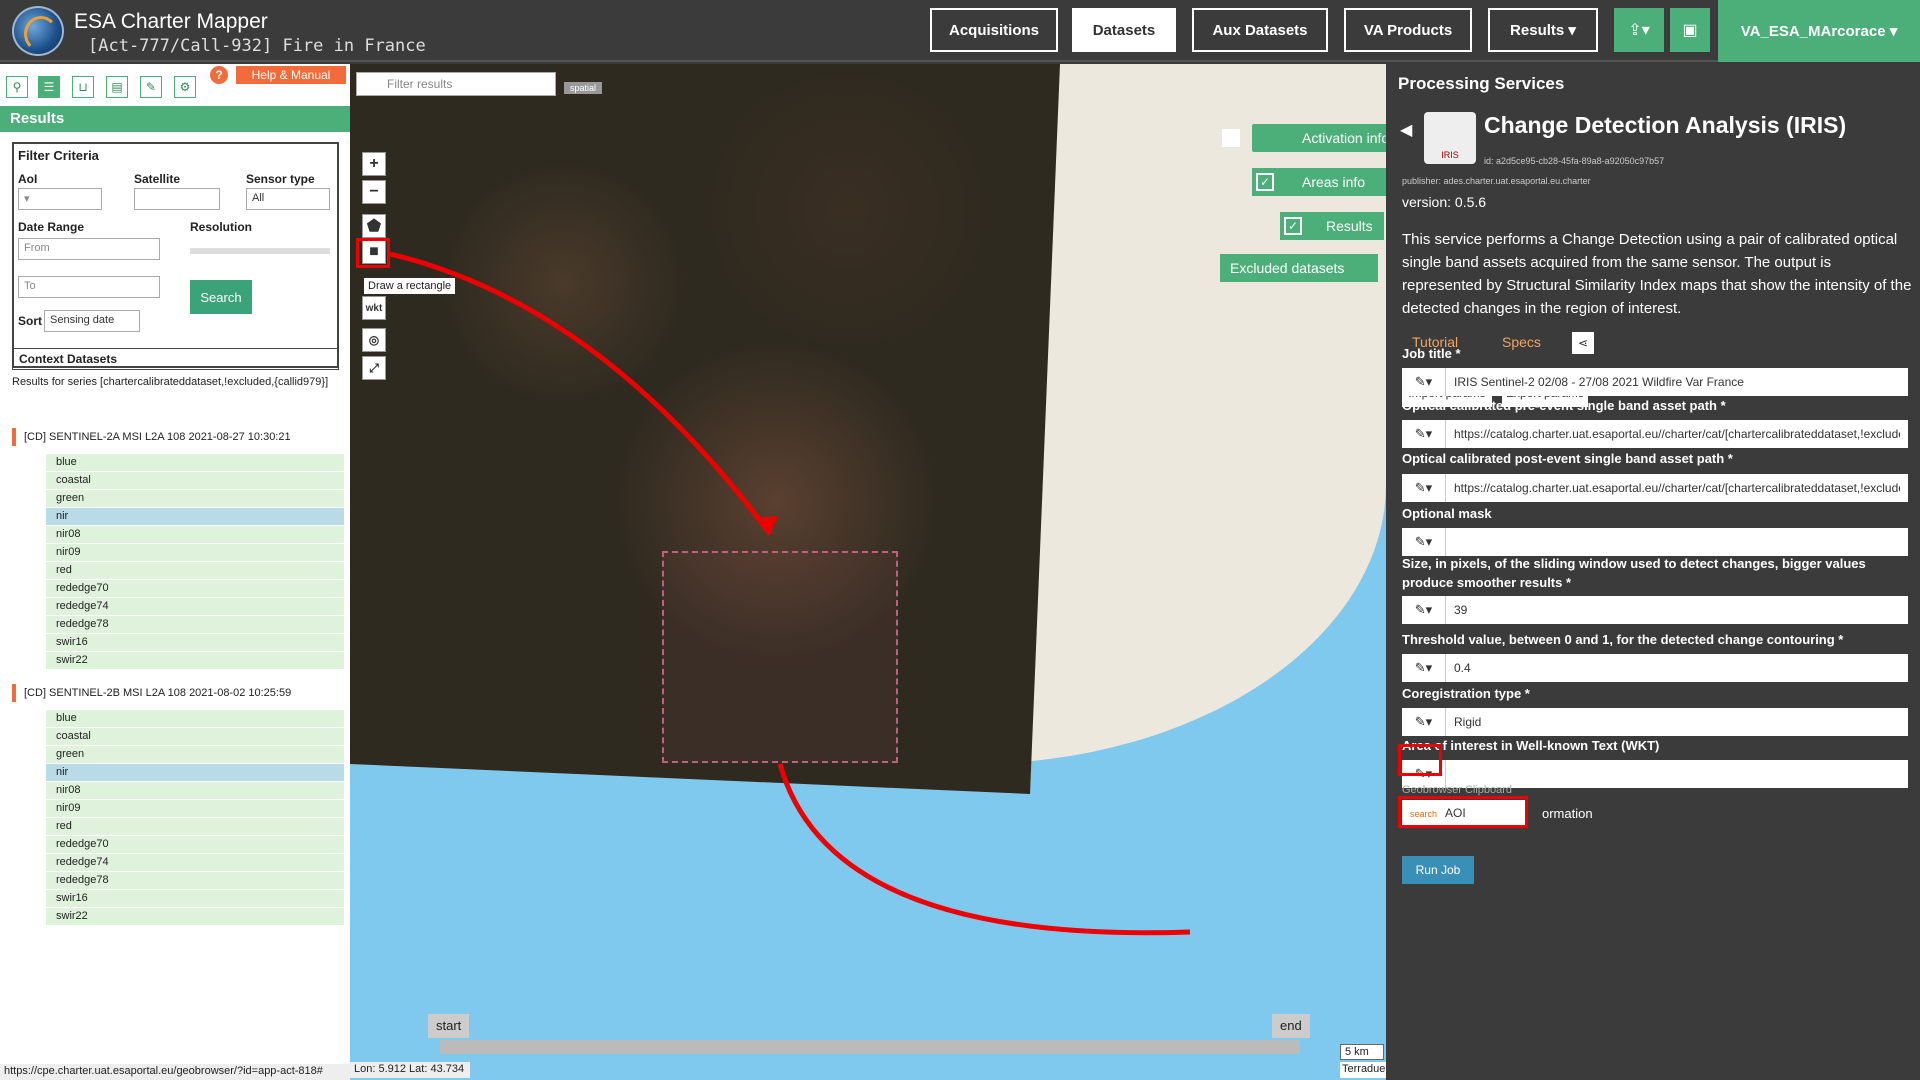 The height and width of the screenshot is (1080, 1920). Describe the element at coordinates (60, 199) in the screenshot. I see `aoi-select: ▾` at that location.